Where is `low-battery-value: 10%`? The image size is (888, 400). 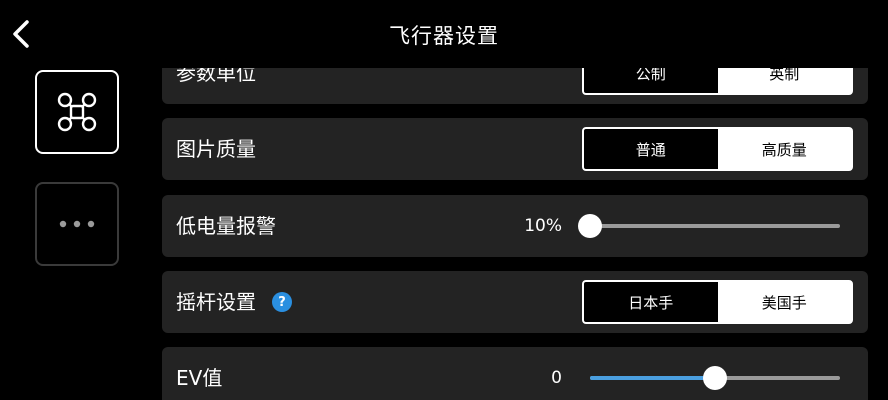 low-battery-value: 10% is located at coordinates (543, 226).